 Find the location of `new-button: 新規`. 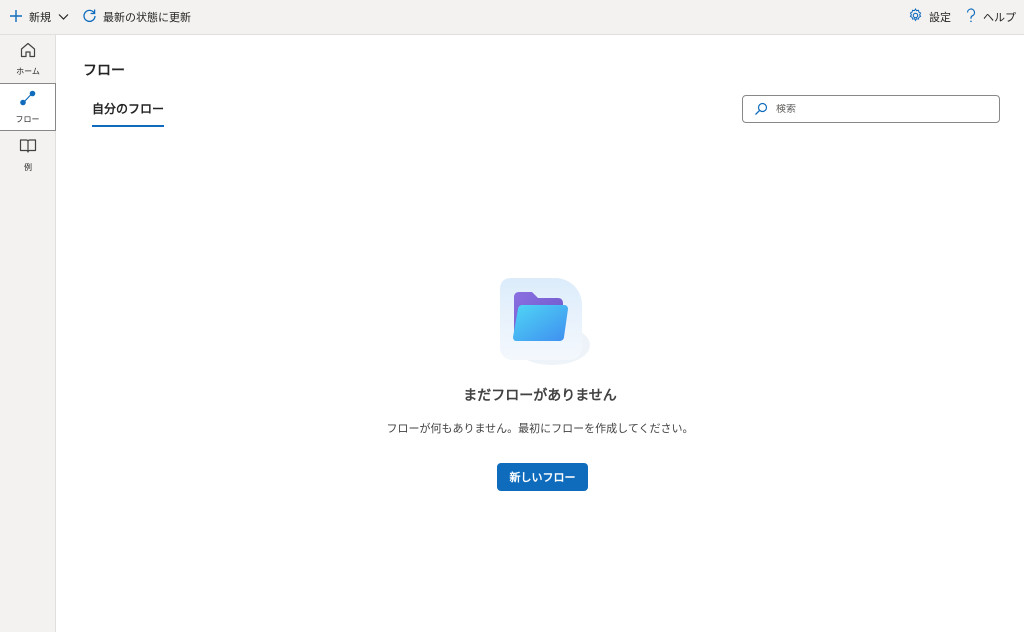

new-button: 新規 is located at coordinates (39, 17).